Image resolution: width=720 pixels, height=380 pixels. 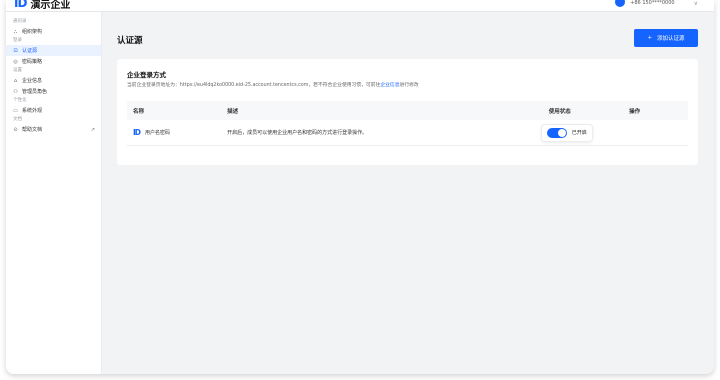 I want to click on sidebar-section-login: 登录, so click(x=17, y=40).